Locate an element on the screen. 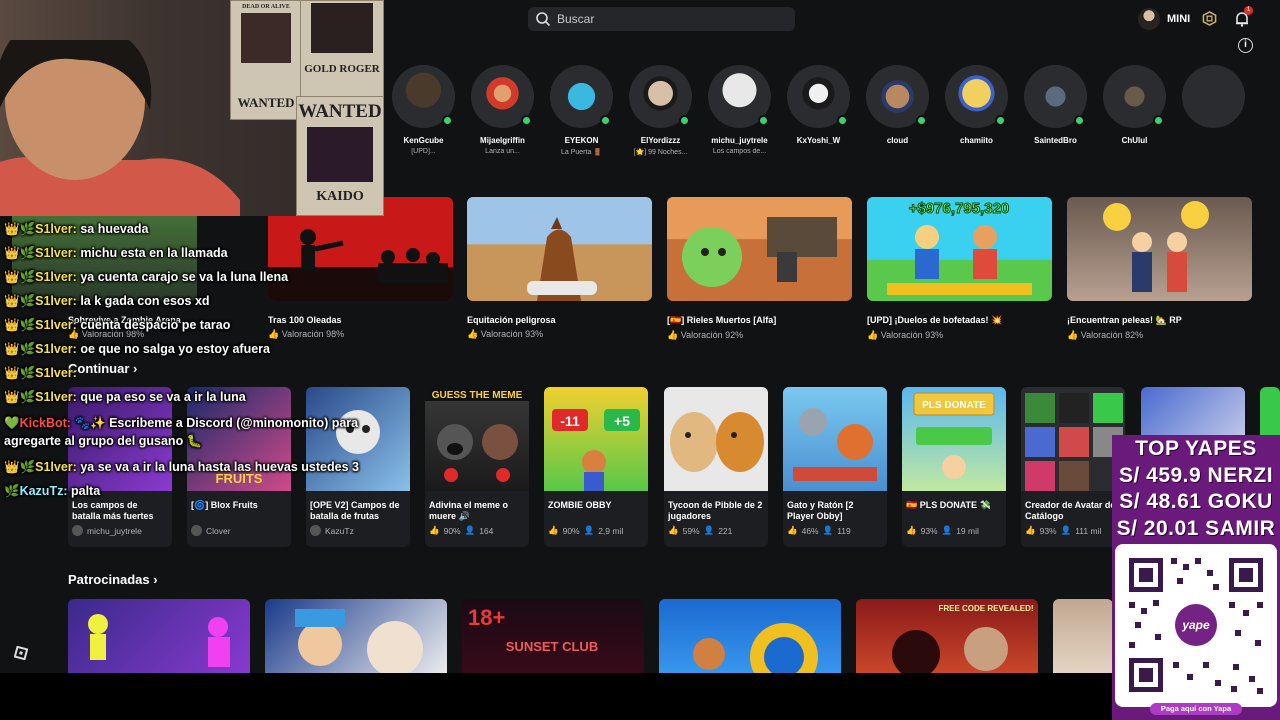  game-thumbnail: PLS DONATE is located at coordinates (954, 439).